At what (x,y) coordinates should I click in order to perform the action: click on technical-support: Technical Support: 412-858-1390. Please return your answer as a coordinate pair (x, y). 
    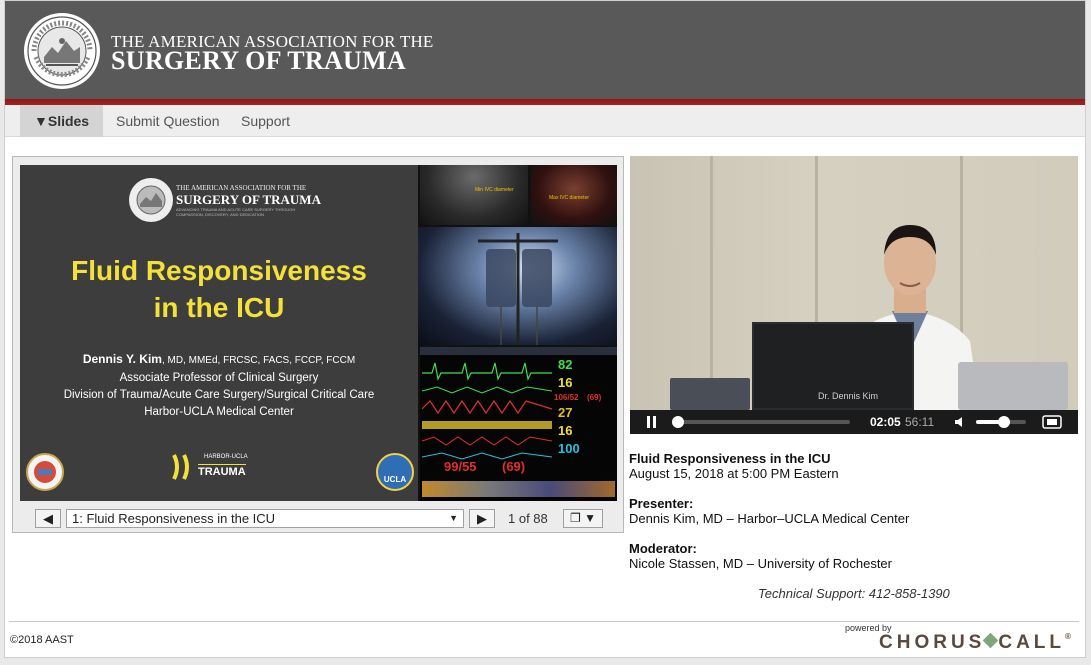
    Looking at the image, I should click on (854, 593).